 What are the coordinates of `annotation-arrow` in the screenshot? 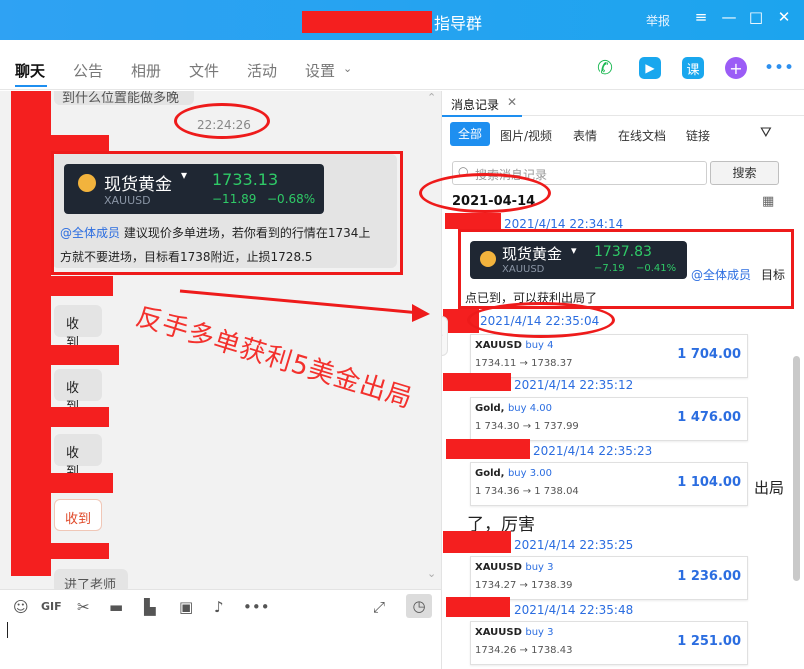 It's located at (304, 305).